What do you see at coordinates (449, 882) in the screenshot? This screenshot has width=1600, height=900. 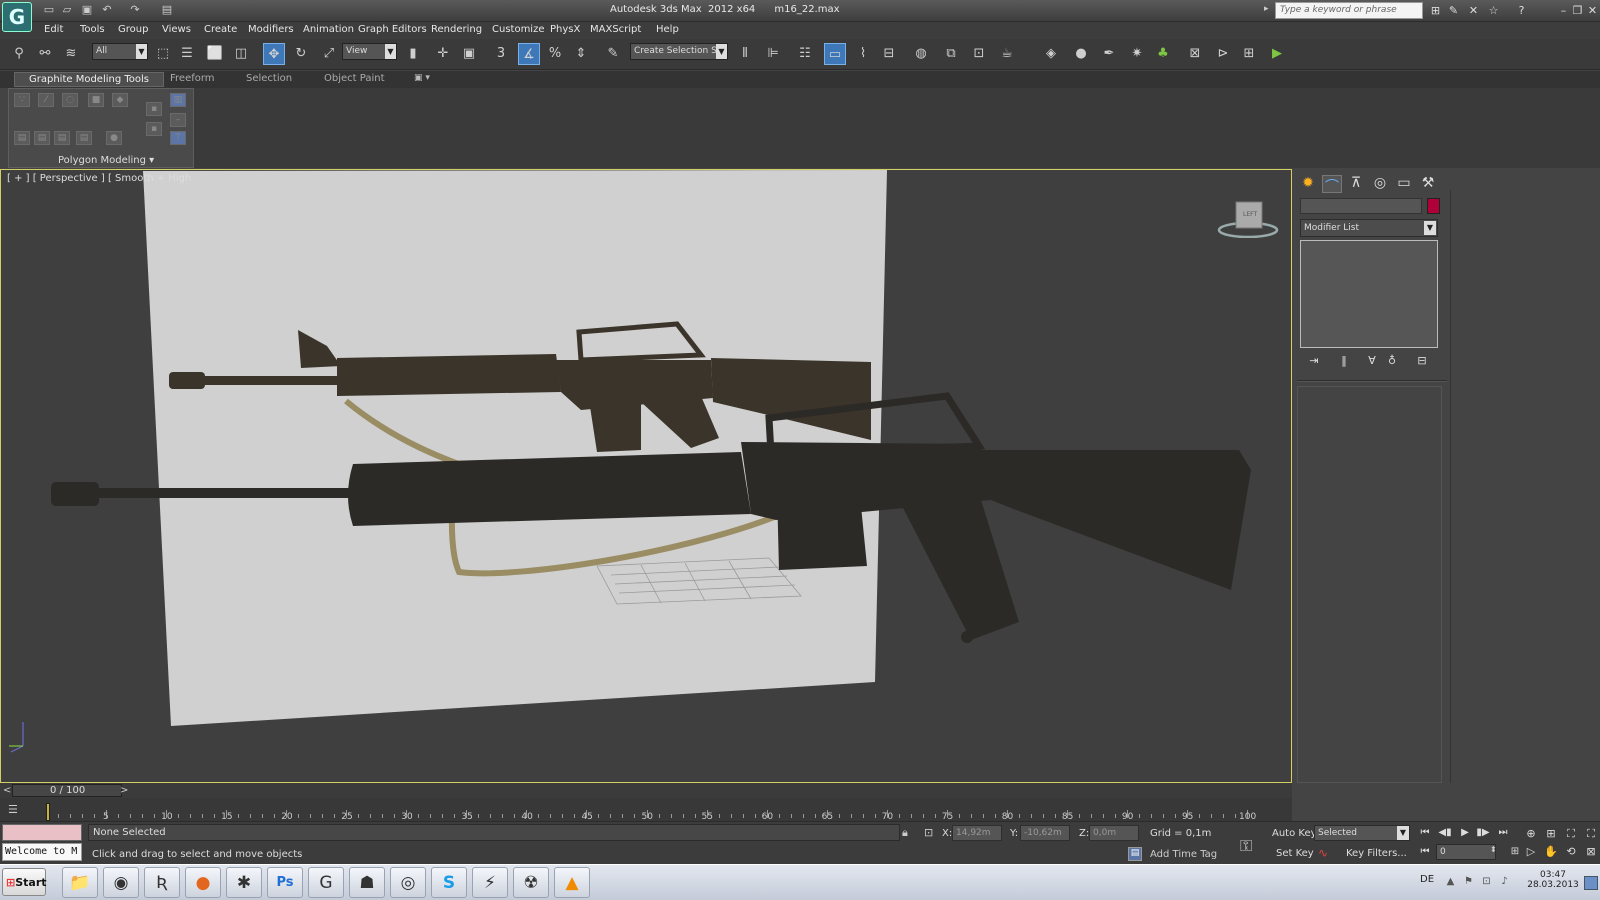 I see `taskbar-skype-icon: S` at bounding box center [449, 882].